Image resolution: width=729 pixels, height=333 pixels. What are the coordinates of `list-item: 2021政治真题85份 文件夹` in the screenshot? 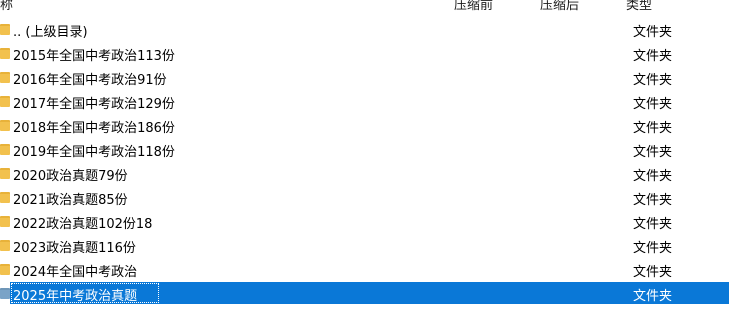 It's located at (364, 198).